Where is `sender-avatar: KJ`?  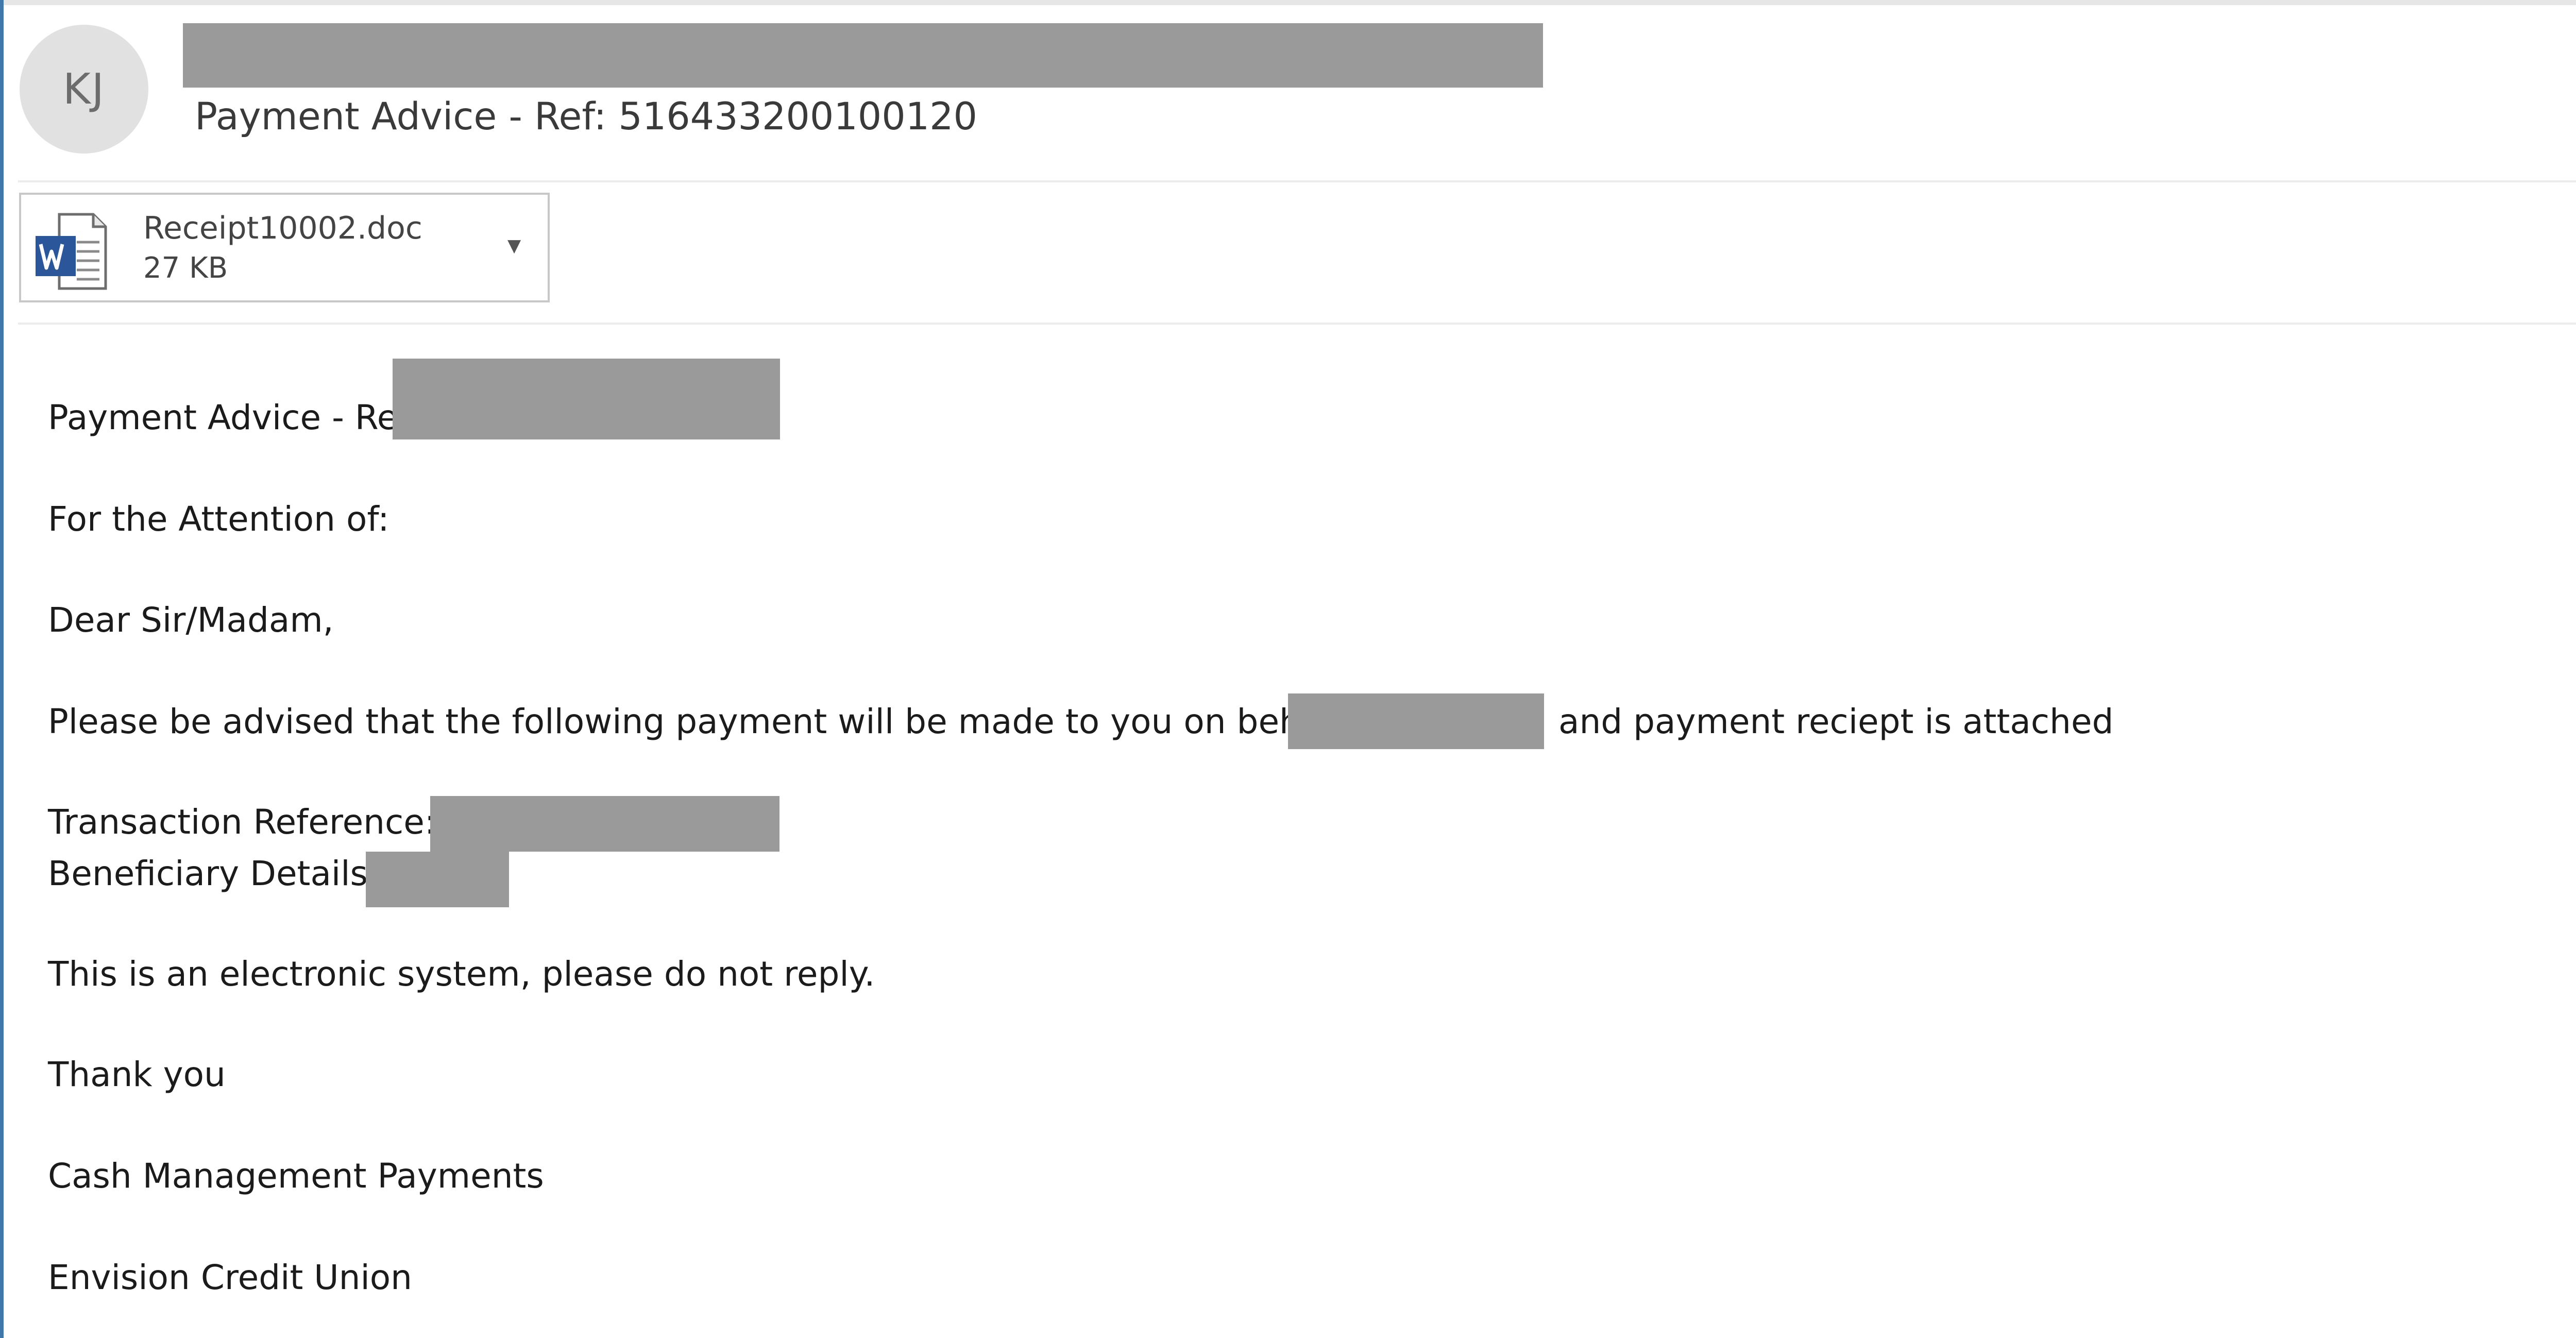 sender-avatar: KJ is located at coordinates (84, 89).